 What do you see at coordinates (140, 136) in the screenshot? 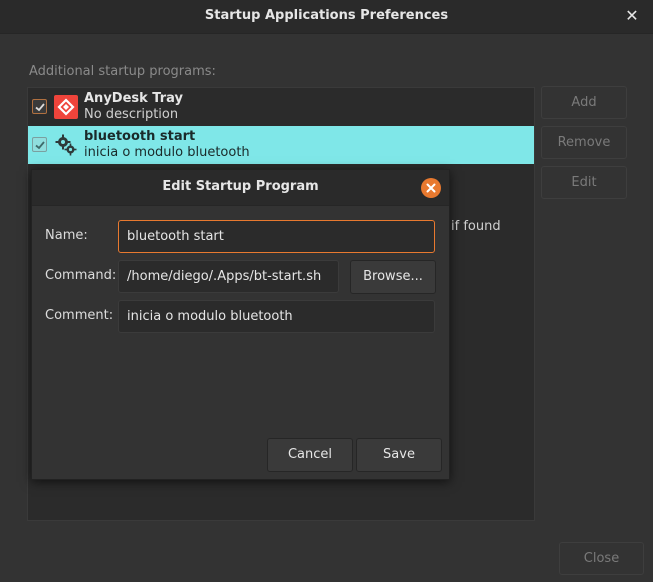
I see `program-name: bluetooth start` at bounding box center [140, 136].